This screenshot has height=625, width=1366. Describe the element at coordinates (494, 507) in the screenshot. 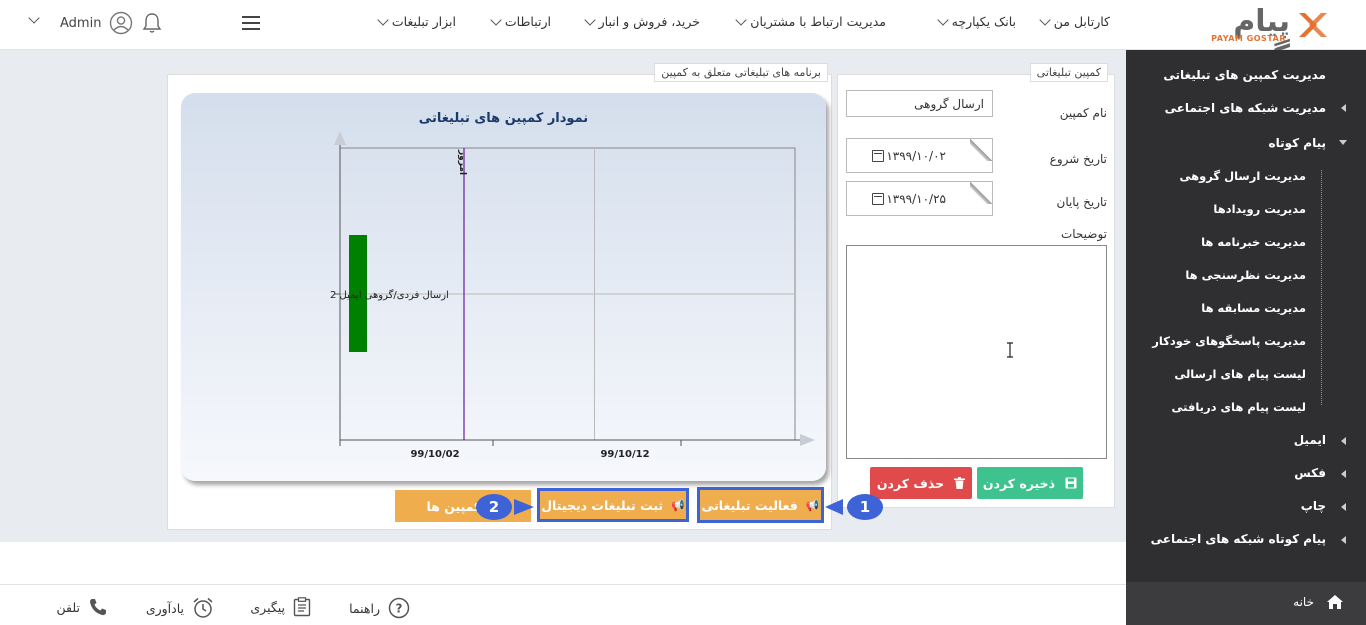

I see `callout-number-2: 2` at that location.